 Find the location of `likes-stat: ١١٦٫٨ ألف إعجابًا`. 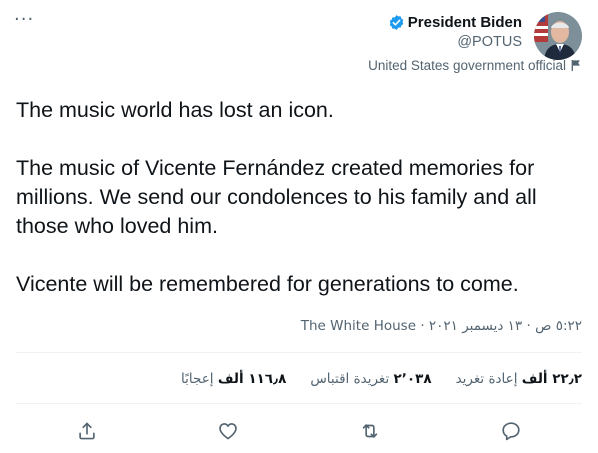

likes-stat: ١١٦٫٨ ألف إعجابًا is located at coordinates (233, 379).